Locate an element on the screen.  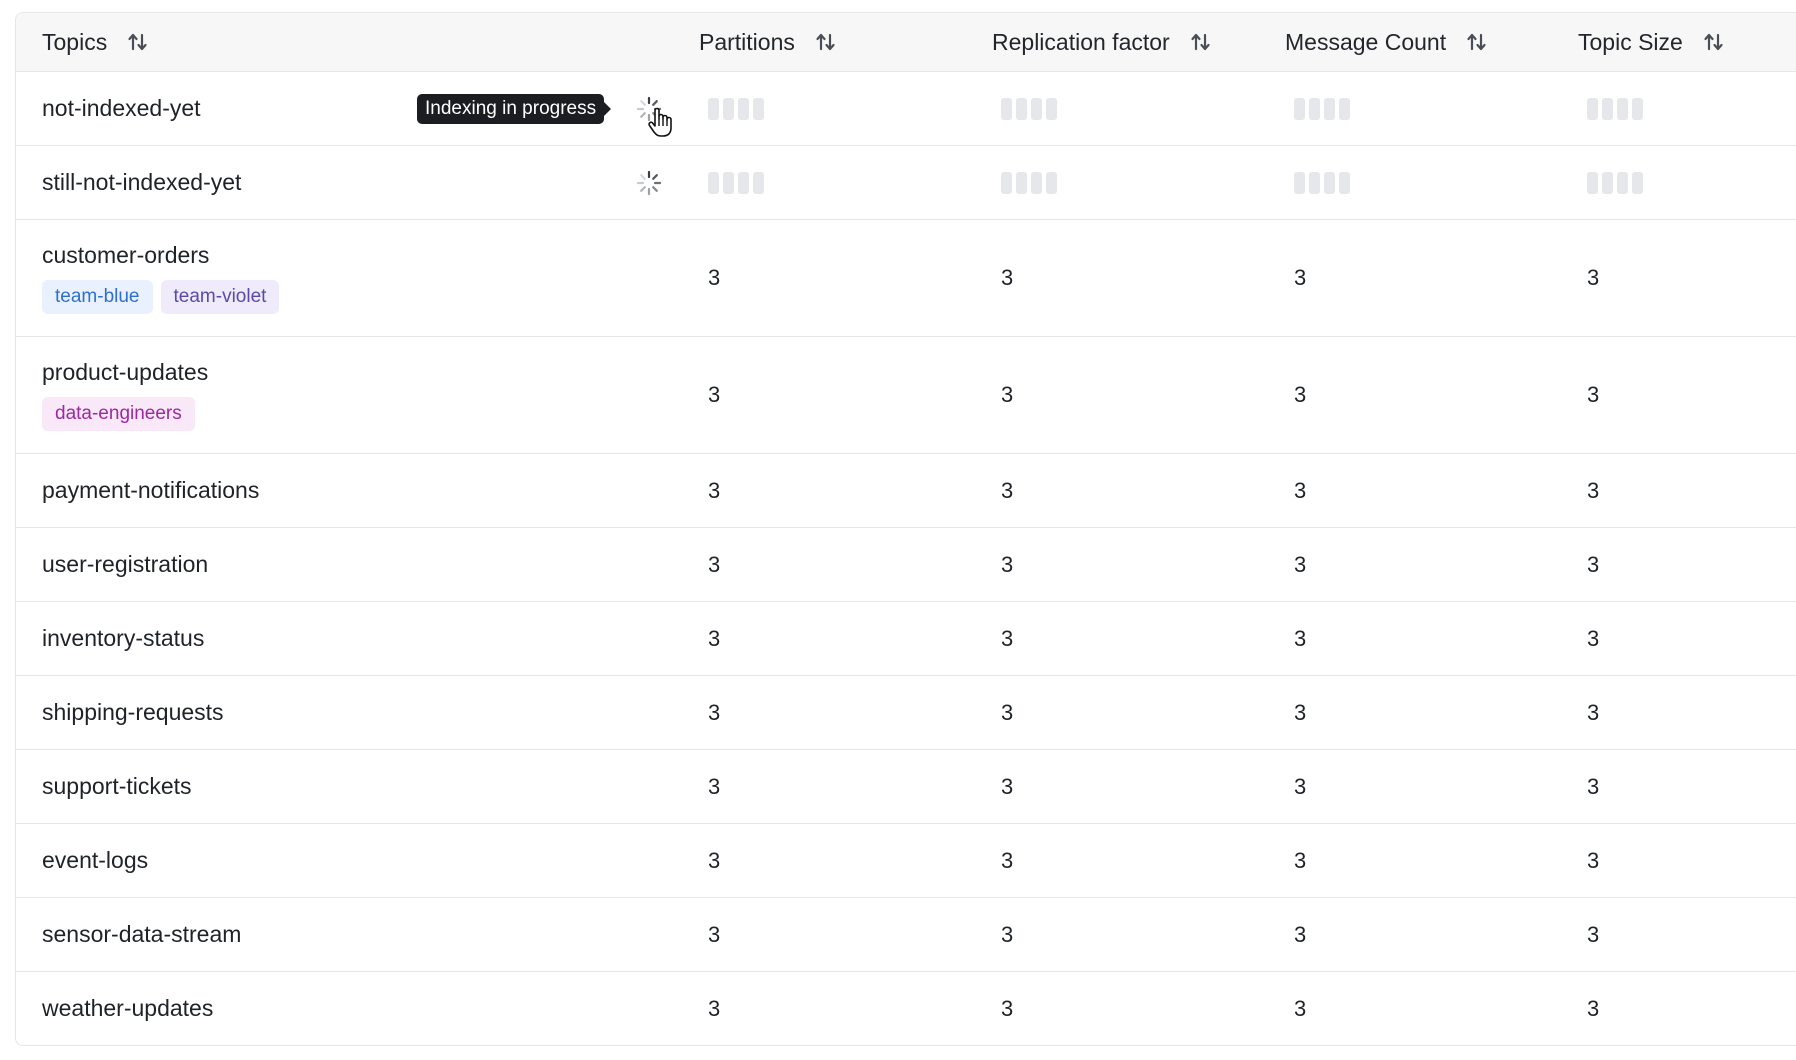
tag-badge: team-violet is located at coordinates (220, 297).